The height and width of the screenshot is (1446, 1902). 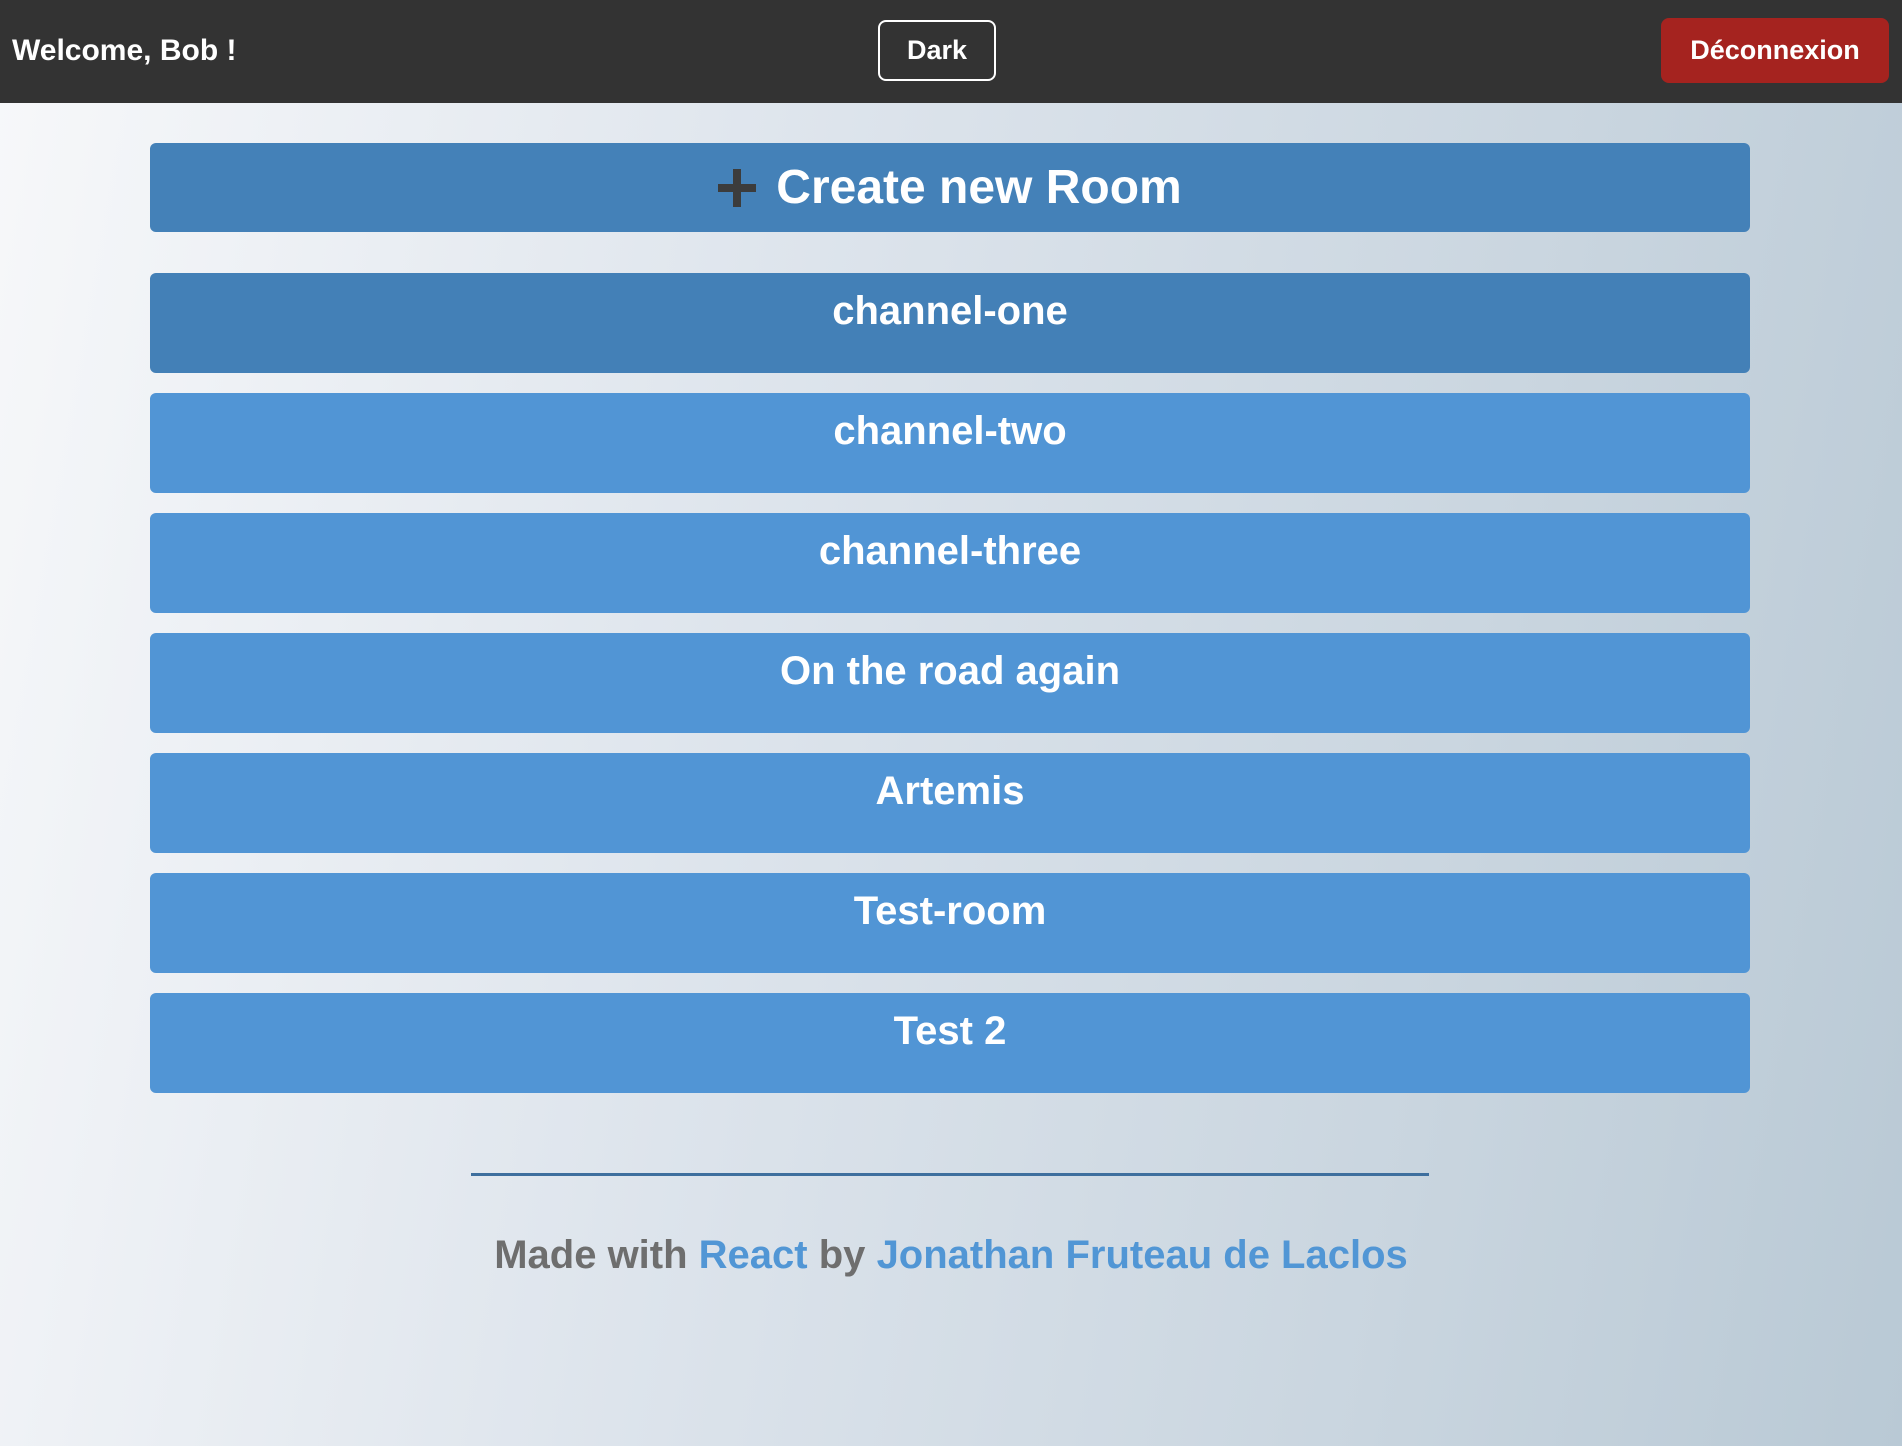 What do you see at coordinates (124, 50) in the screenshot?
I see `welcome-text: Welcome, Bob !` at bounding box center [124, 50].